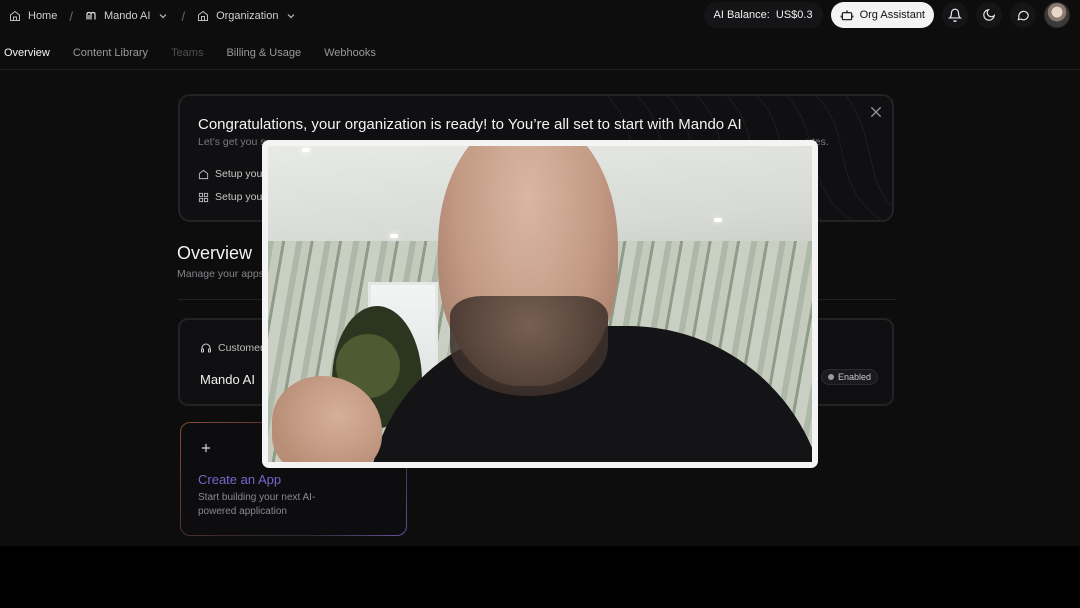 The height and width of the screenshot is (608, 1080). I want to click on breadcrumb-org-label: Organization, so click(247, 16).